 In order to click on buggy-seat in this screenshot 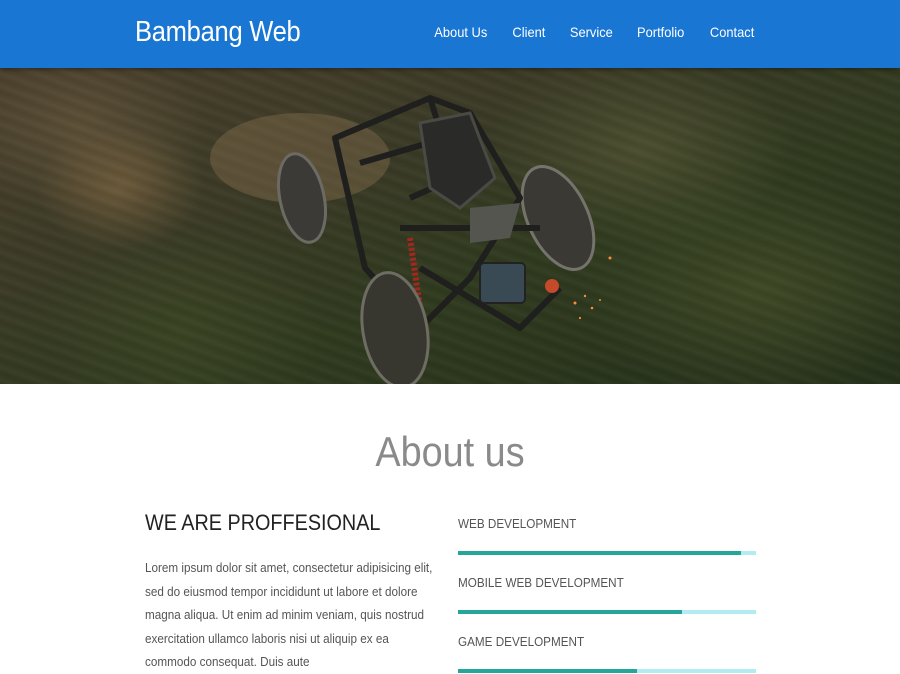, I will do `click(457, 160)`.